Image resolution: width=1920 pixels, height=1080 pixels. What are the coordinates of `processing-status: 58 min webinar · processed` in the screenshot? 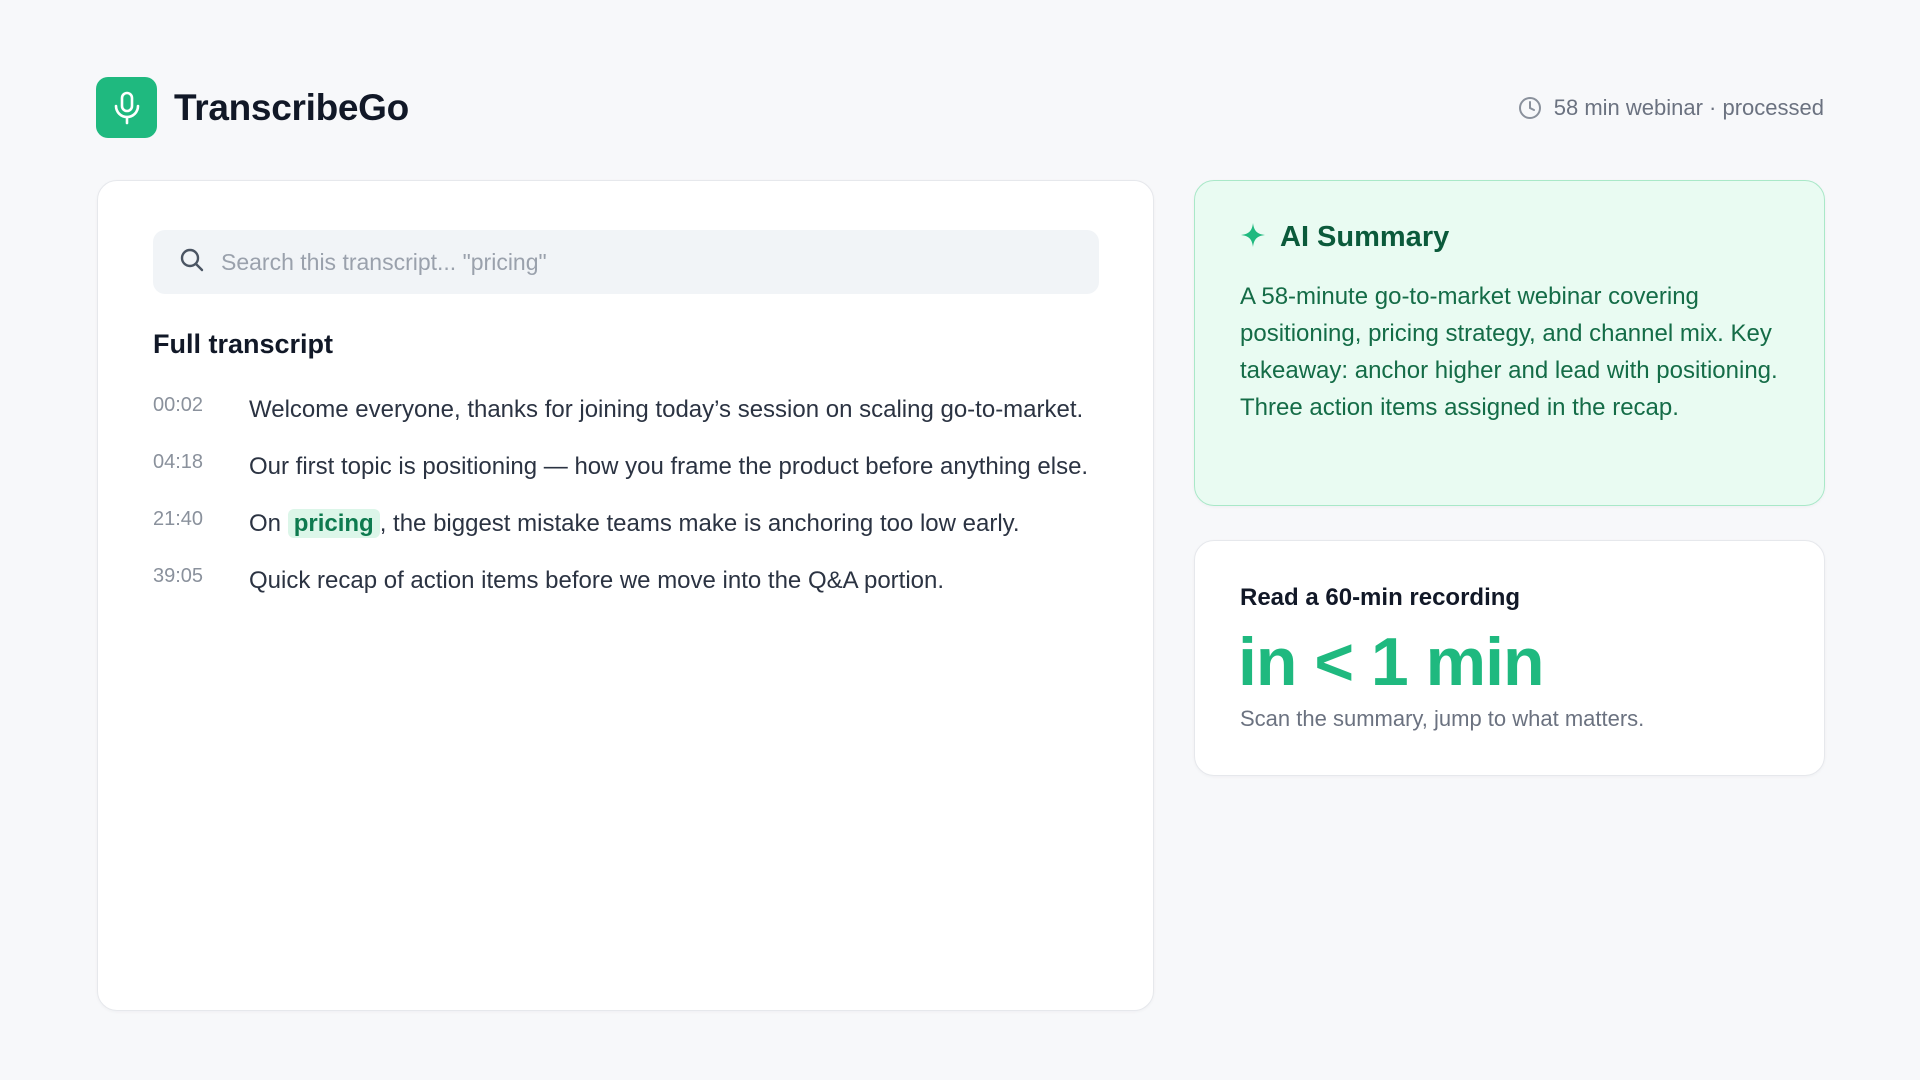 It's located at (1671, 108).